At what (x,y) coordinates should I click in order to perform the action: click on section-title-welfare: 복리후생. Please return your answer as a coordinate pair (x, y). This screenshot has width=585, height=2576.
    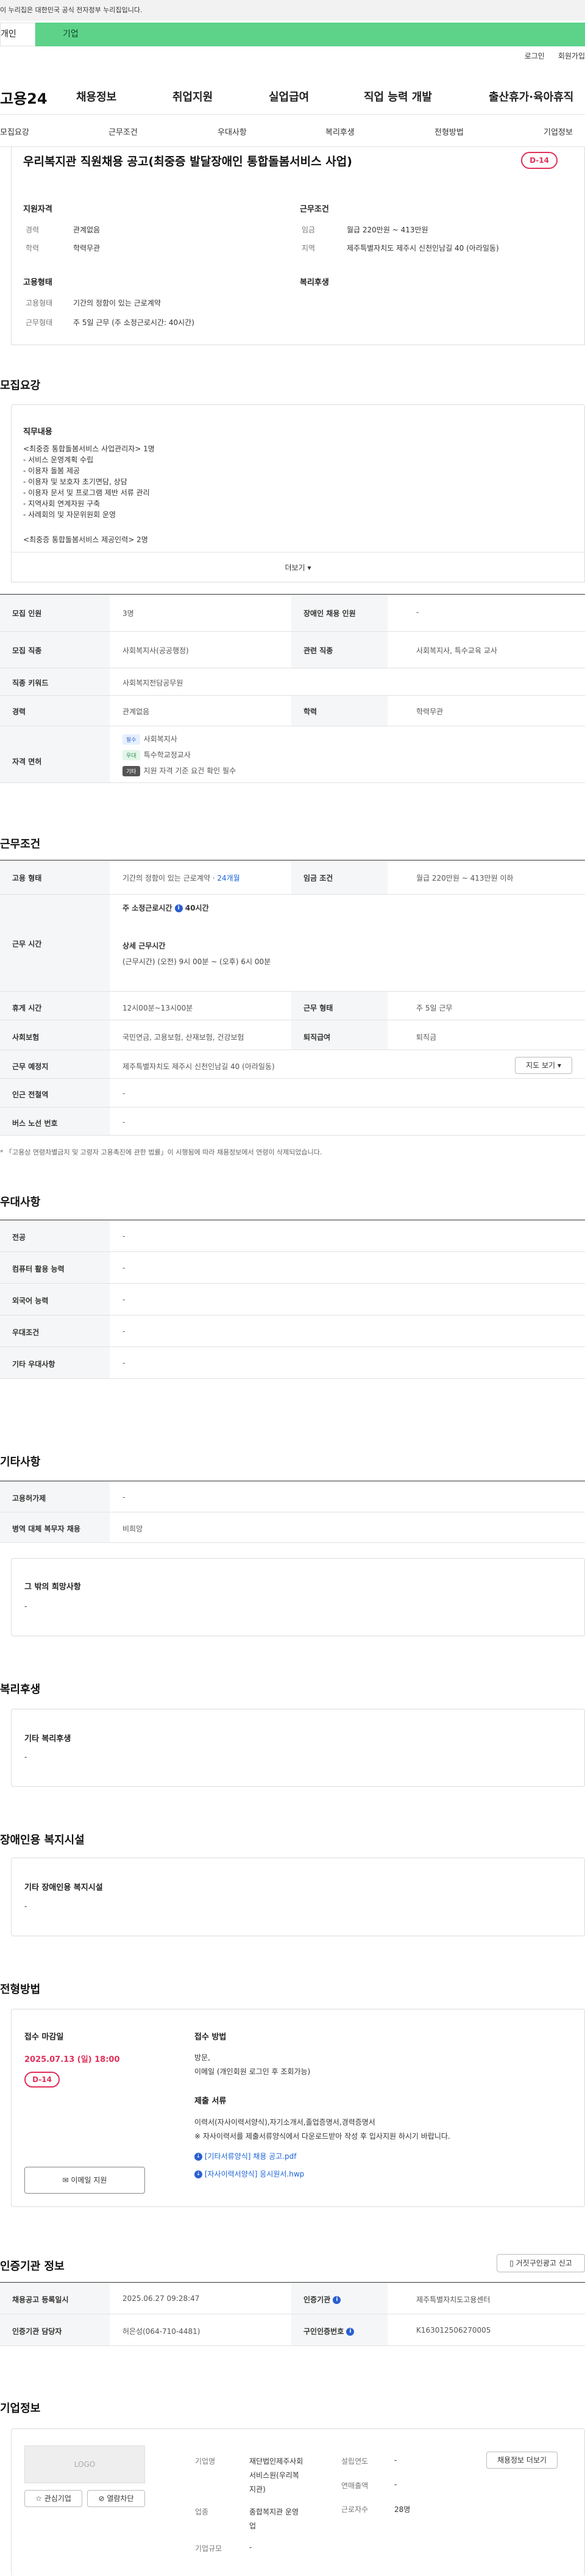
    Looking at the image, I should click on (20, 1689).